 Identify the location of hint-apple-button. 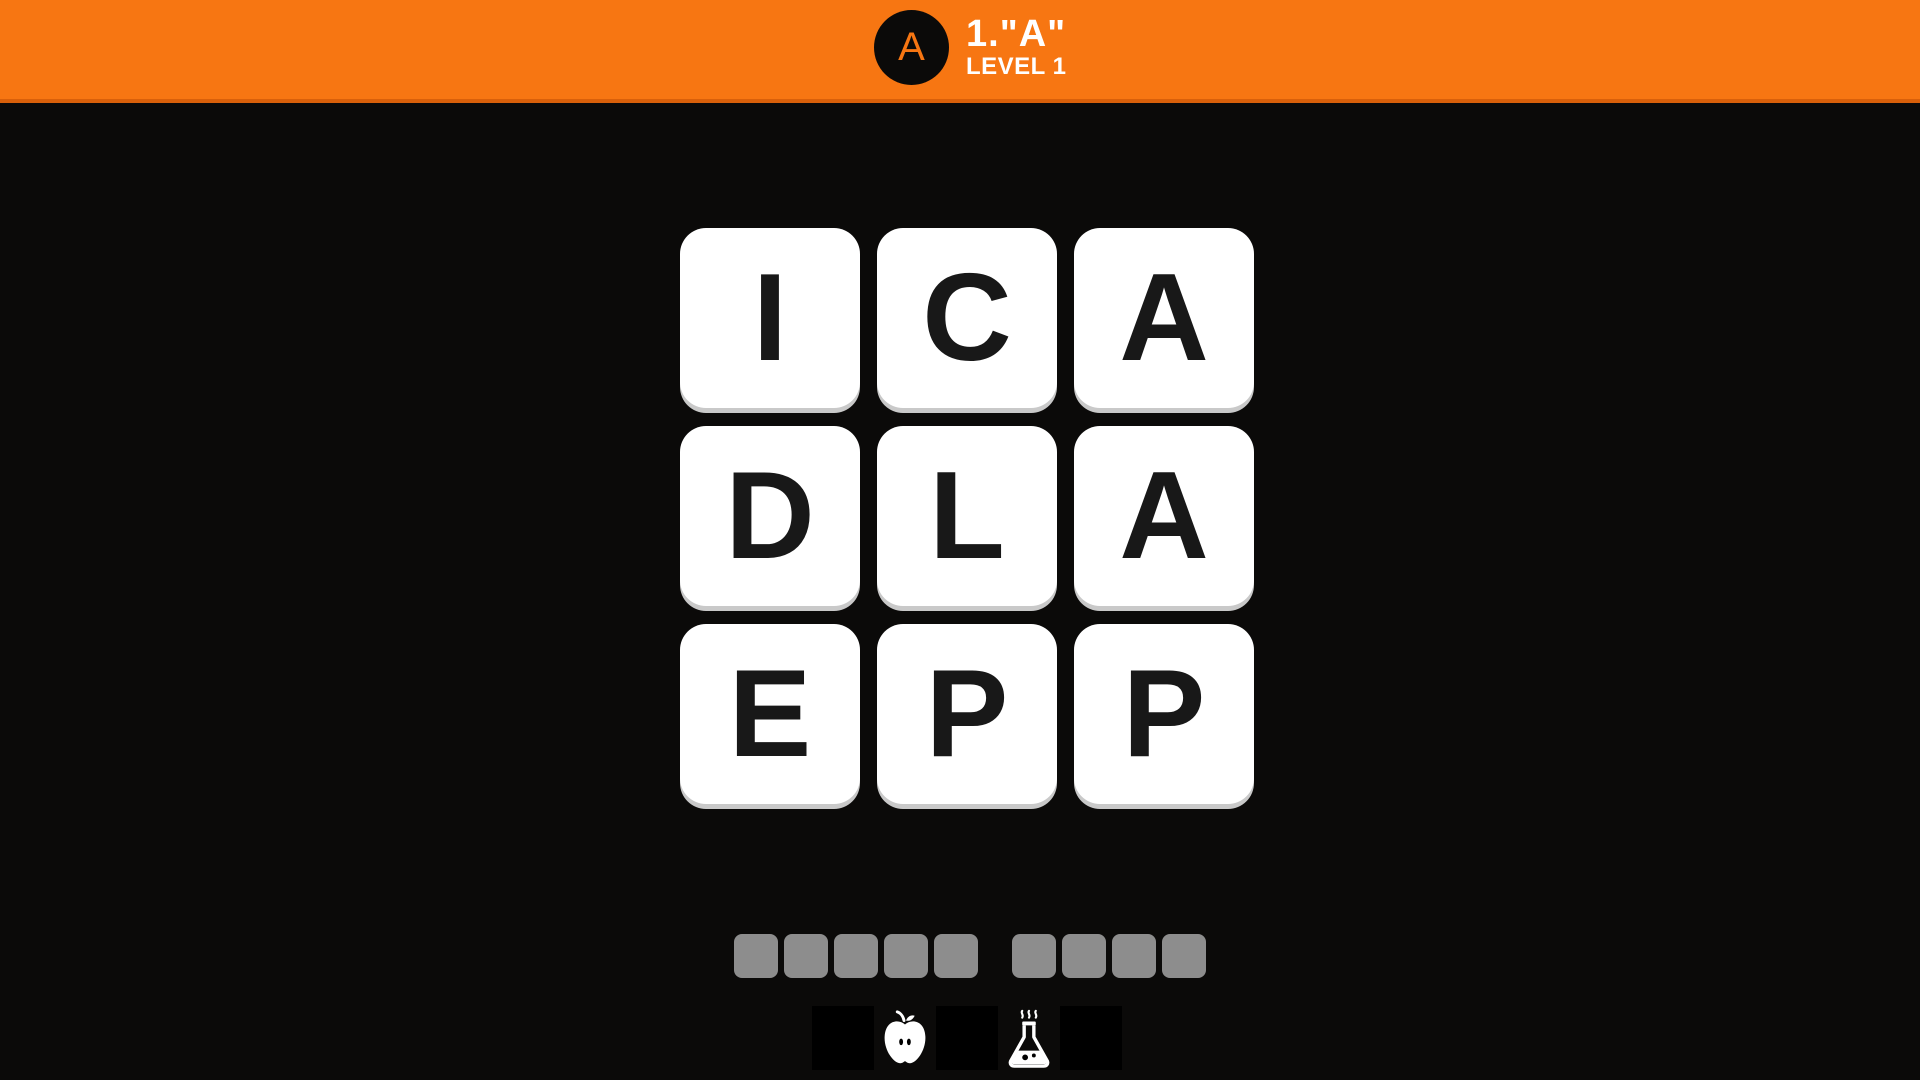
(905, 1038).